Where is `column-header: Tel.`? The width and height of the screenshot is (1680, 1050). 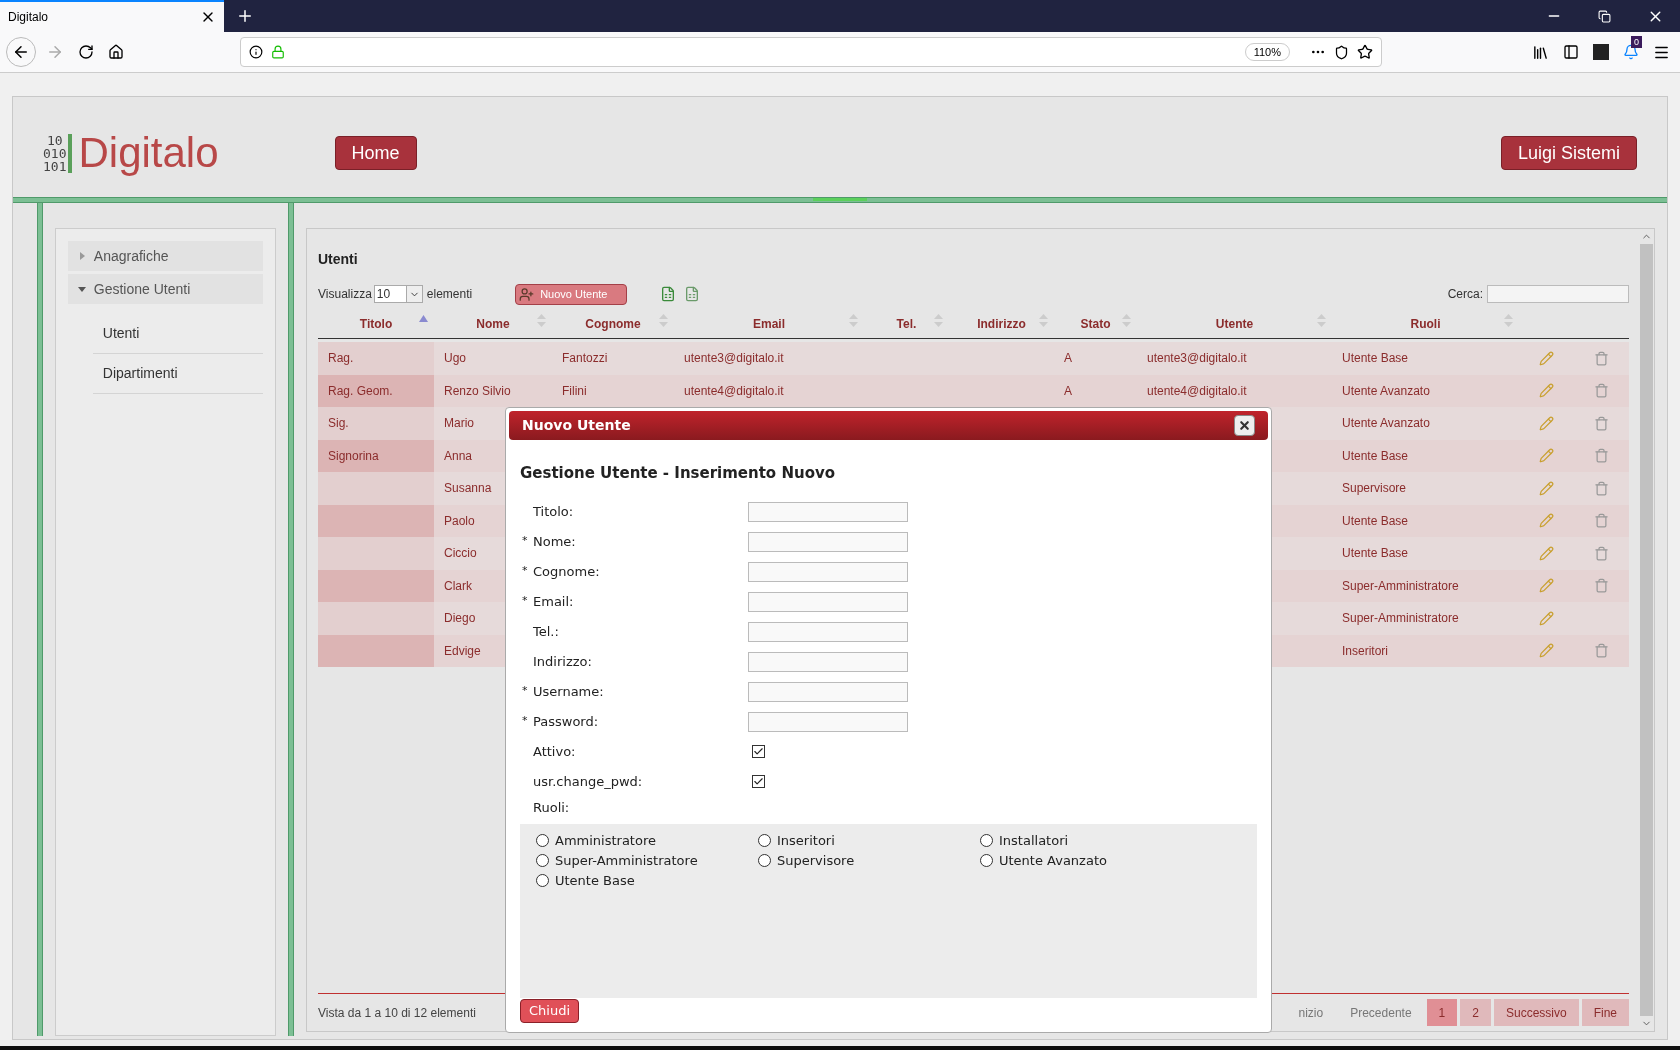 column-header: Tel. is located at coordinates (906, 323).